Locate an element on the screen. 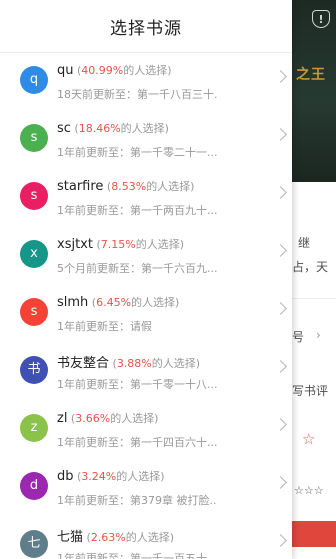 Image resolution: width=336 pixels, height=559 pixels. source-percent: 3.66% is located at coordinates (93, 418).